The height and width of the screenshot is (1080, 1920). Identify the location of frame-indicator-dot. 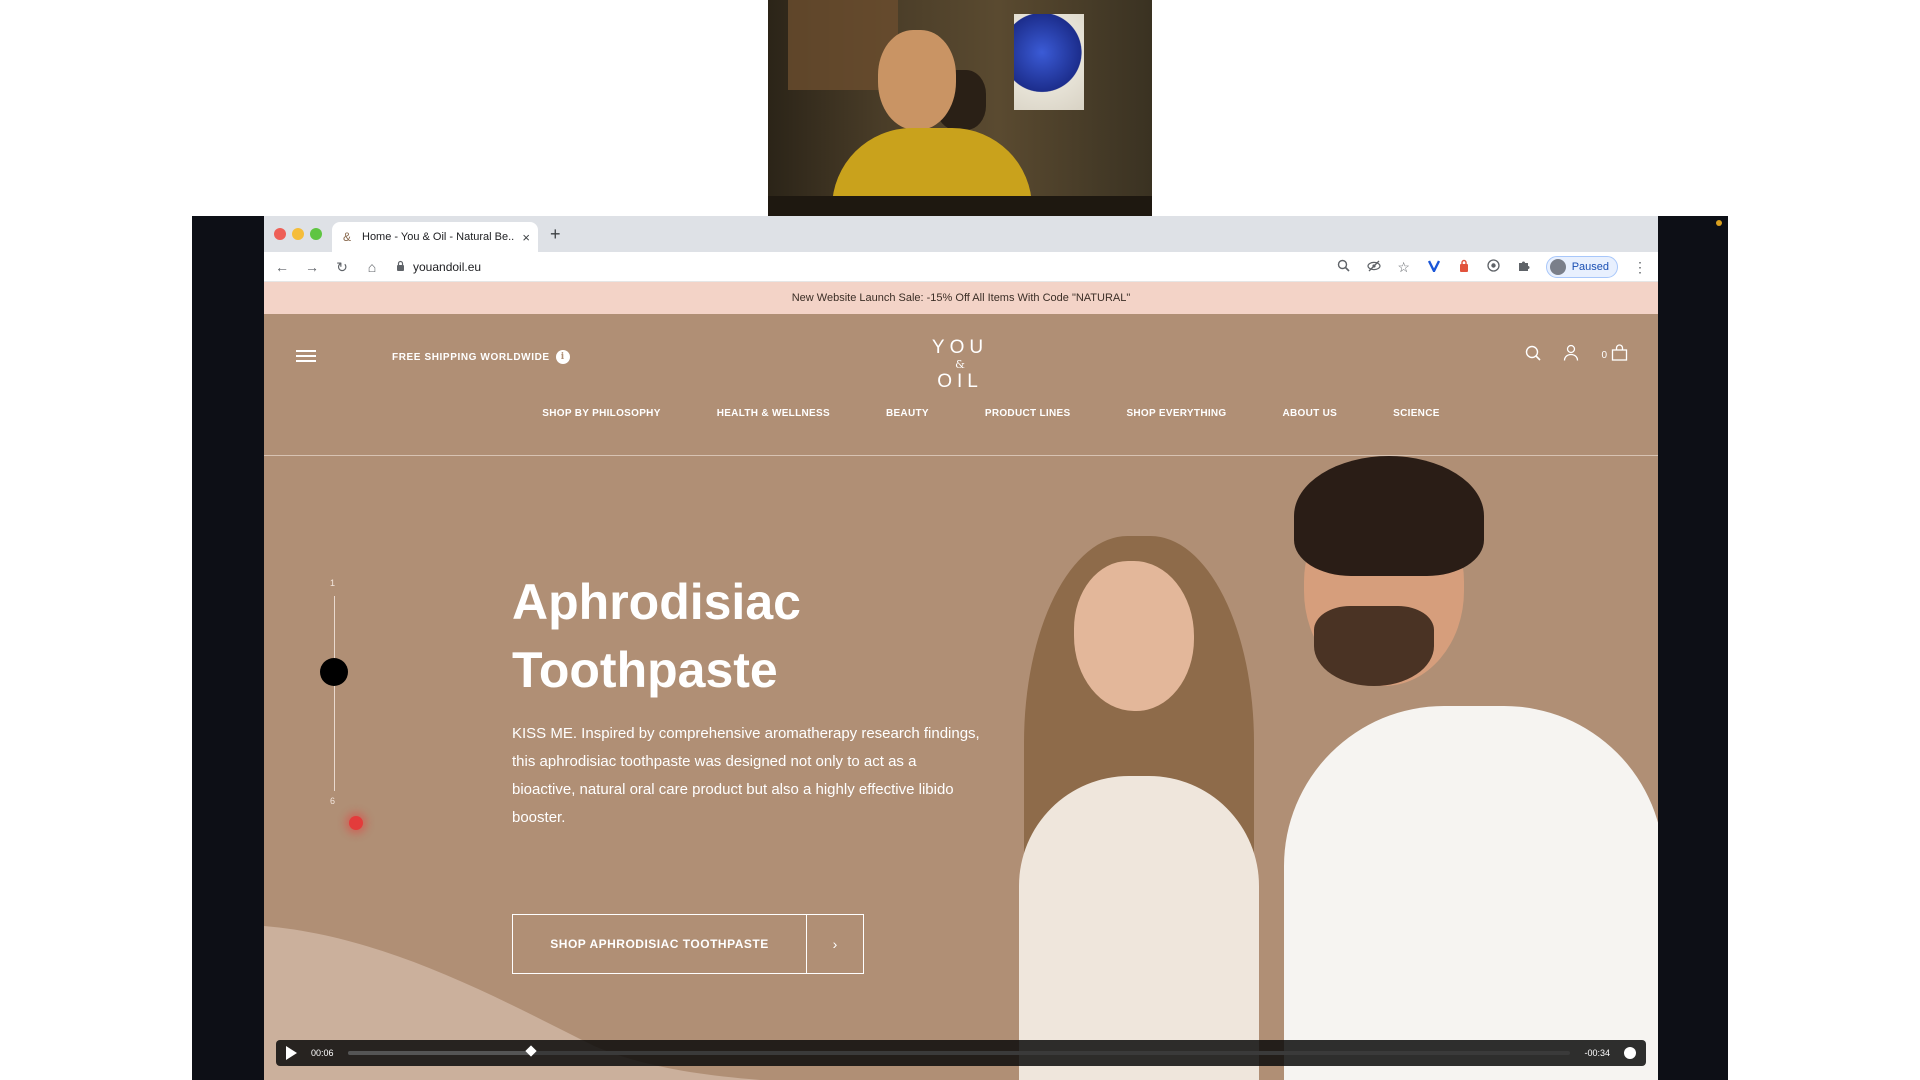
(1719, 223).